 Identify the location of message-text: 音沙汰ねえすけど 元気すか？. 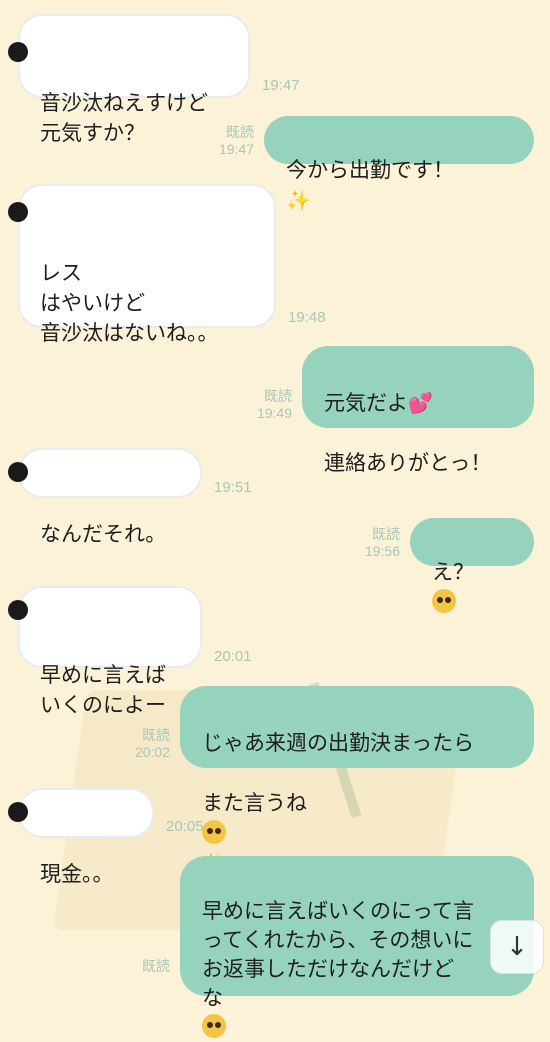
(124, 118).